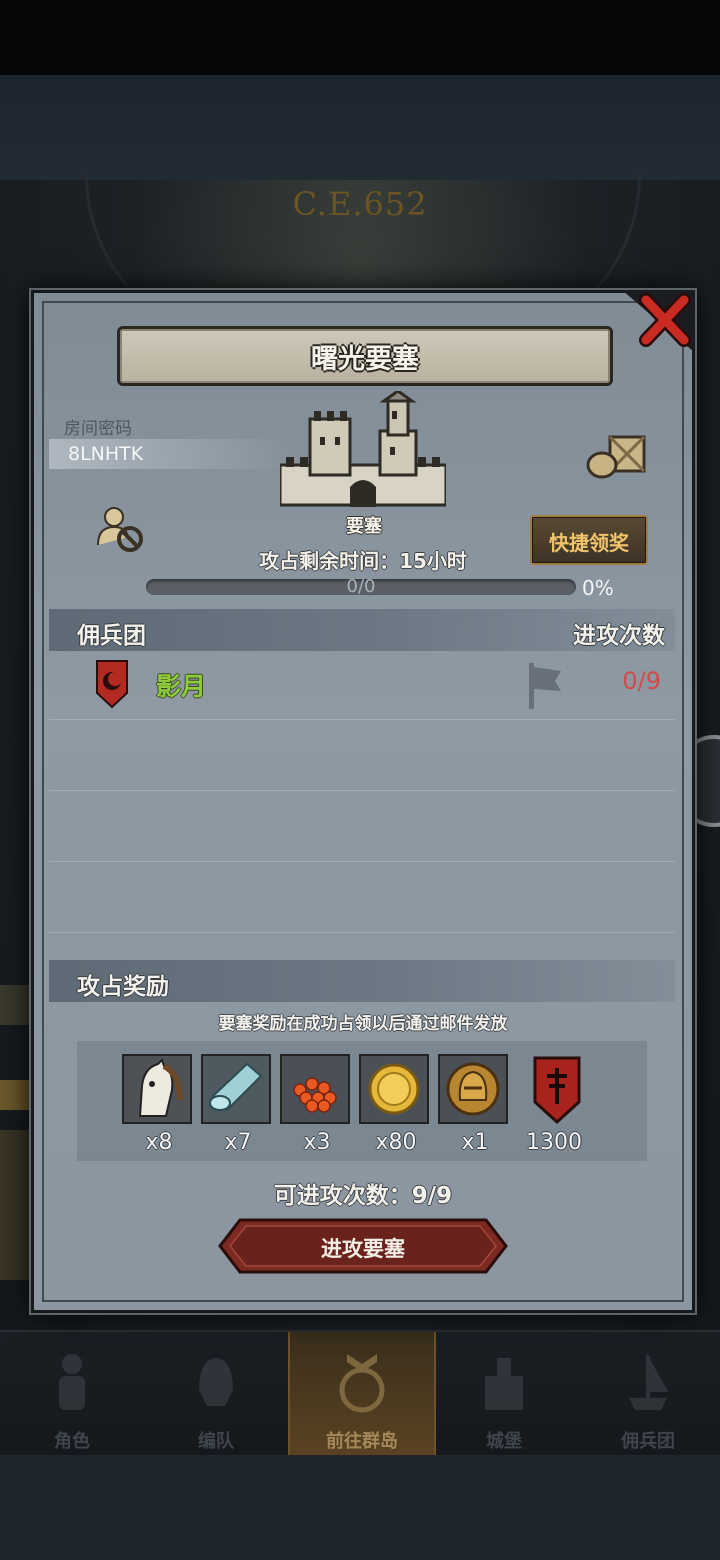 This screenshot has height=1560, width=720. I want to click on red-gems-icon, so click(315, 1089).